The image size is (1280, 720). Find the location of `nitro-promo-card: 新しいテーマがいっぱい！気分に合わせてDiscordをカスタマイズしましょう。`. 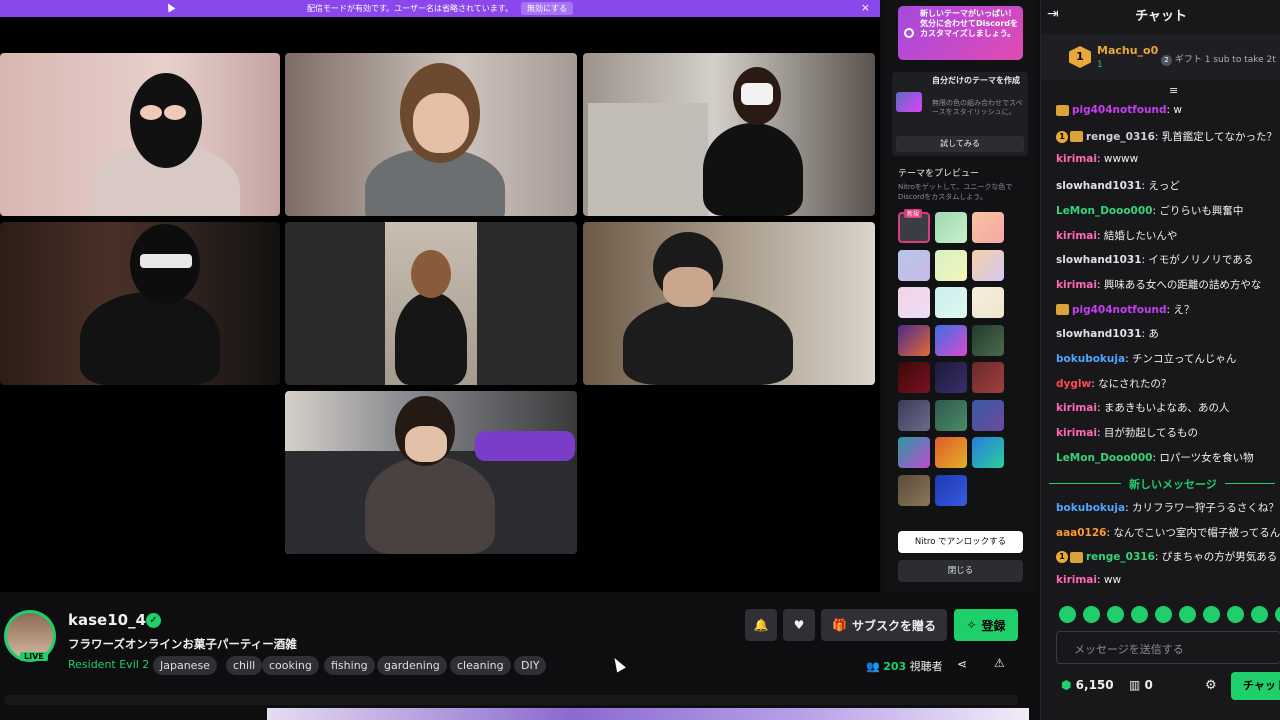

nitro-promo-card: 新しいテーマがいっぱい！気分に合わせてDiscordをカスタマイズしましょう。 is located at coordinates (960, 33).